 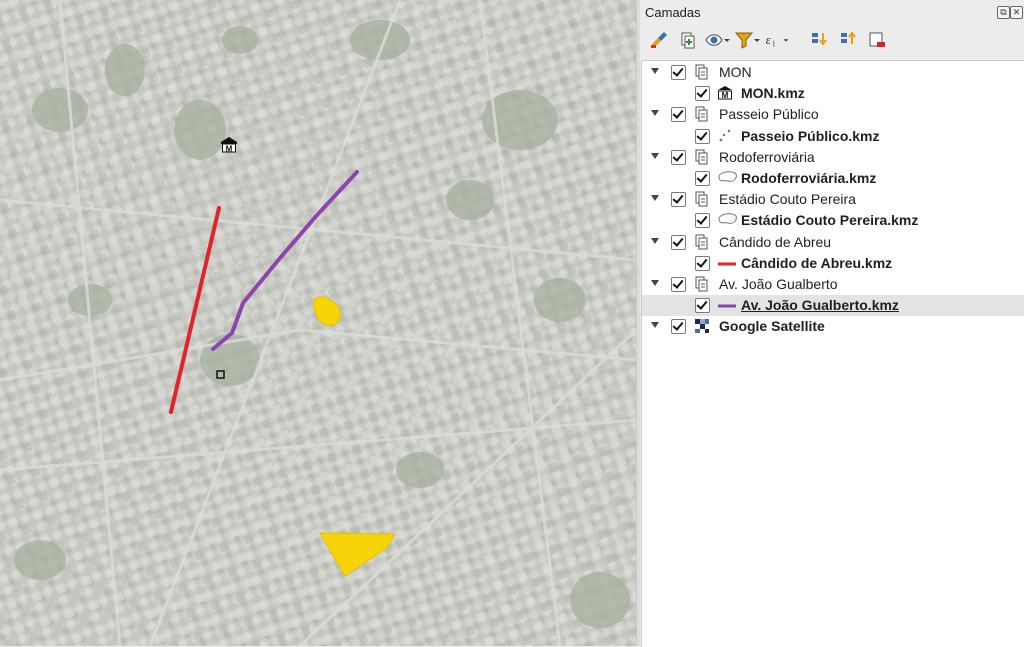 I want to click on points-icon, so click(x=725, y=136).